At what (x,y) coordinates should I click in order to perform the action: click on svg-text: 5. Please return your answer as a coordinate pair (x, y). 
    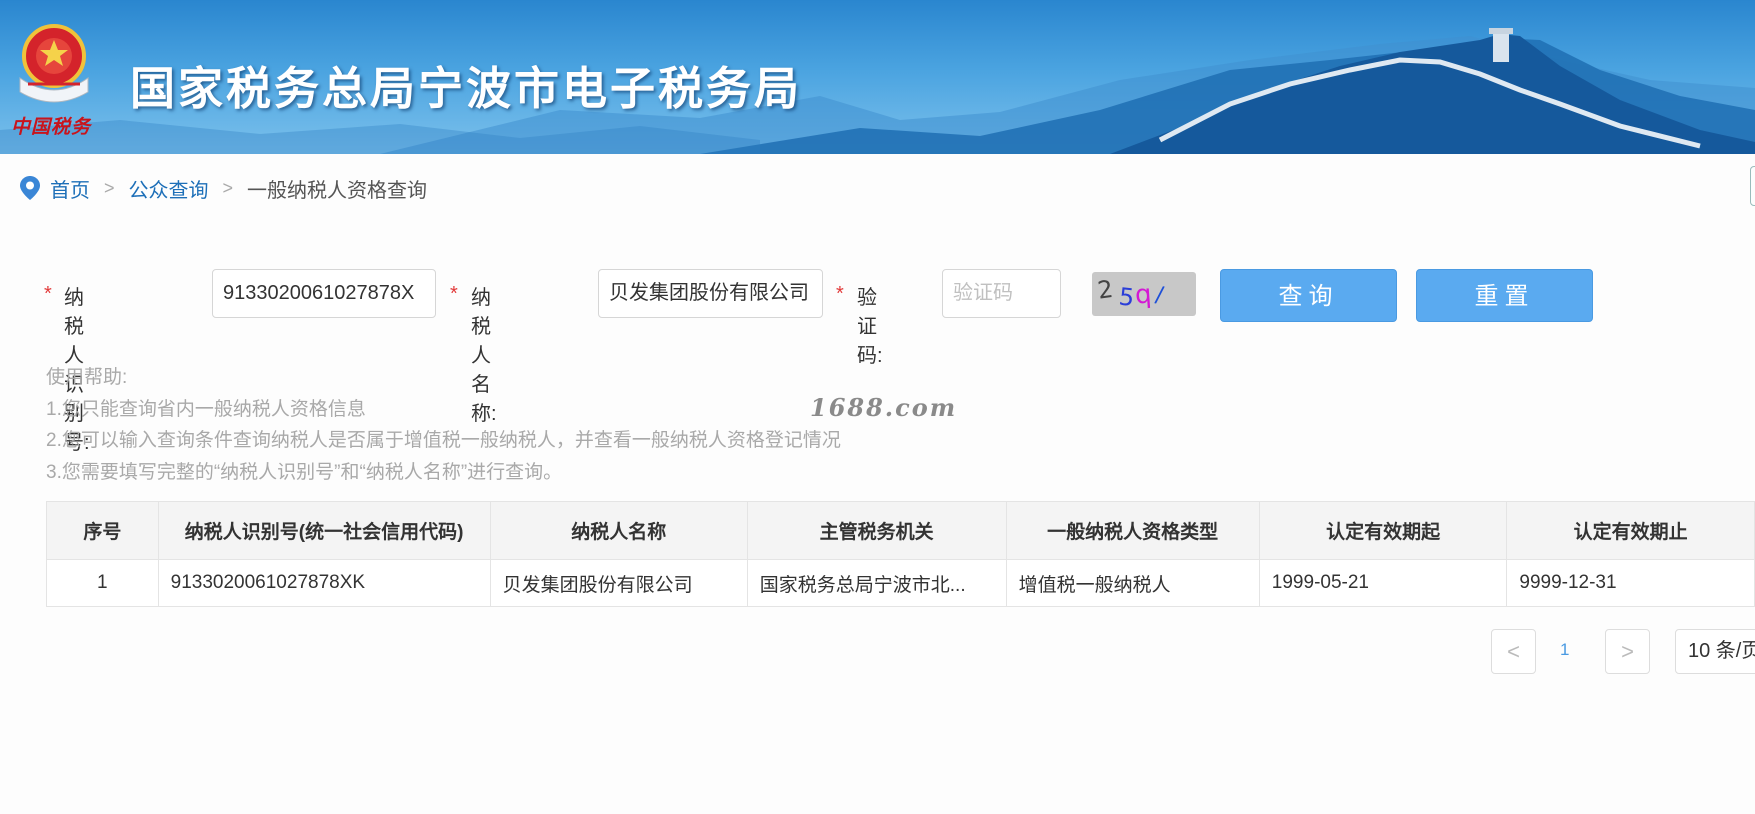
    Looking at the image, I should click on (1126, 296).